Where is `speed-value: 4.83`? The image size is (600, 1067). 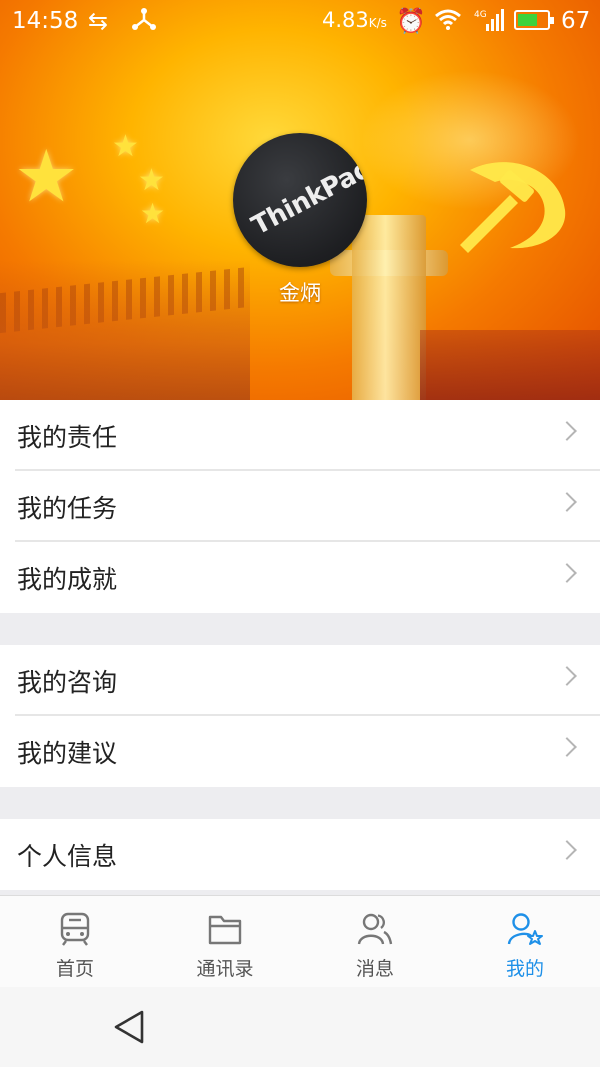 speed-value: 4.83 is located at coordinates (345, 20).